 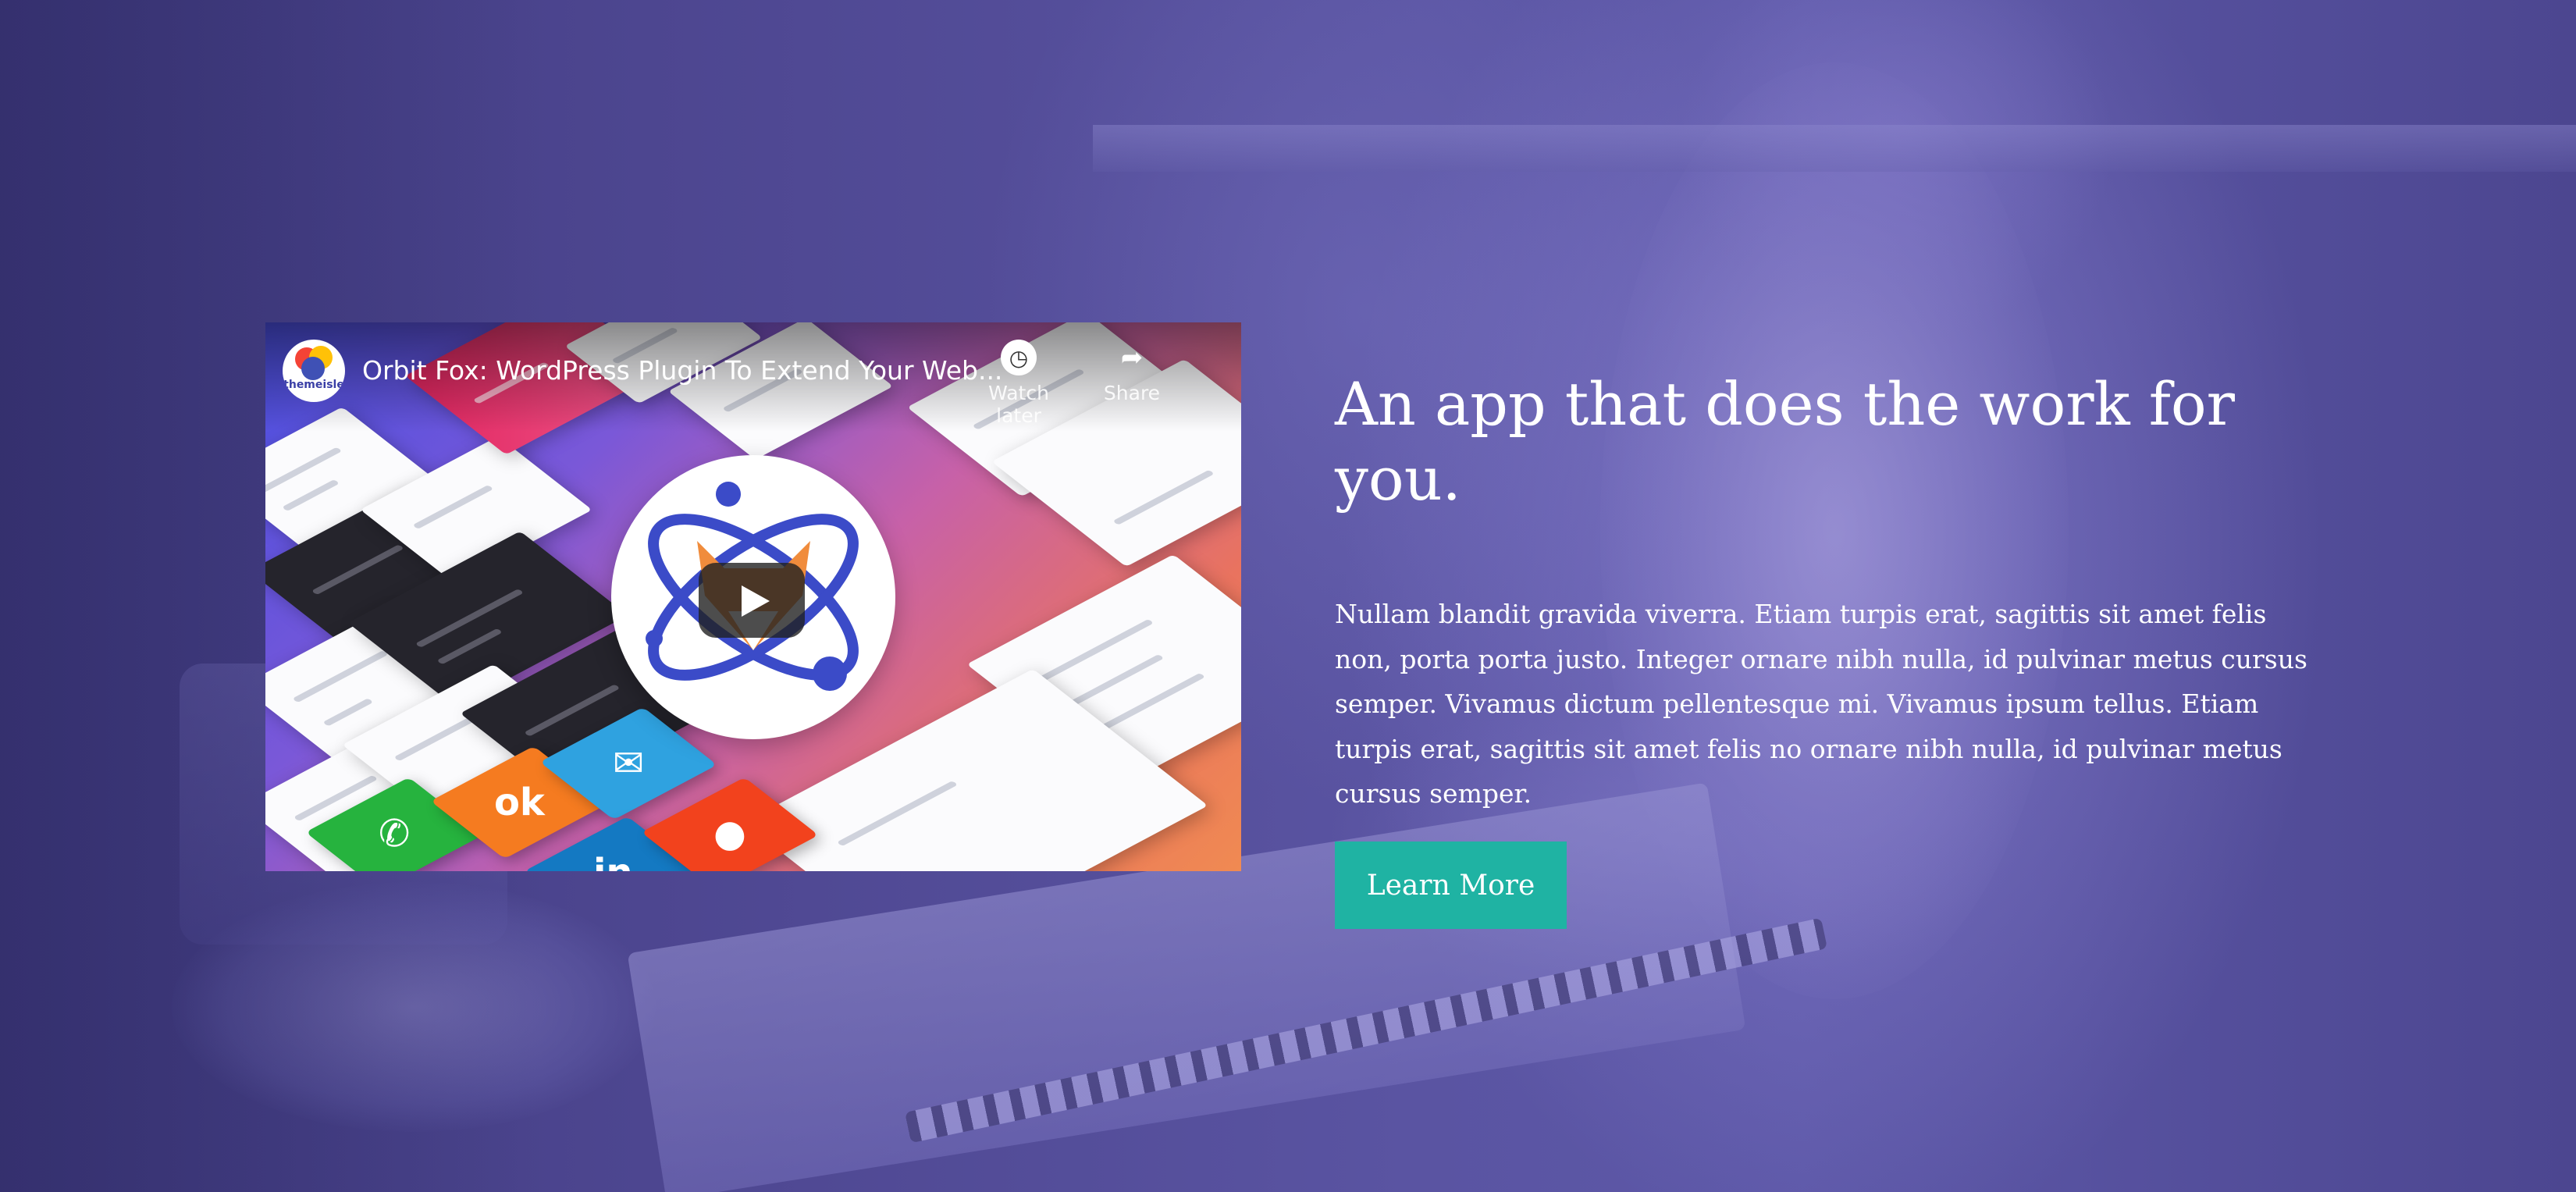 I want to click on share-button: ➦ Share, so click(x=1132, y=372).